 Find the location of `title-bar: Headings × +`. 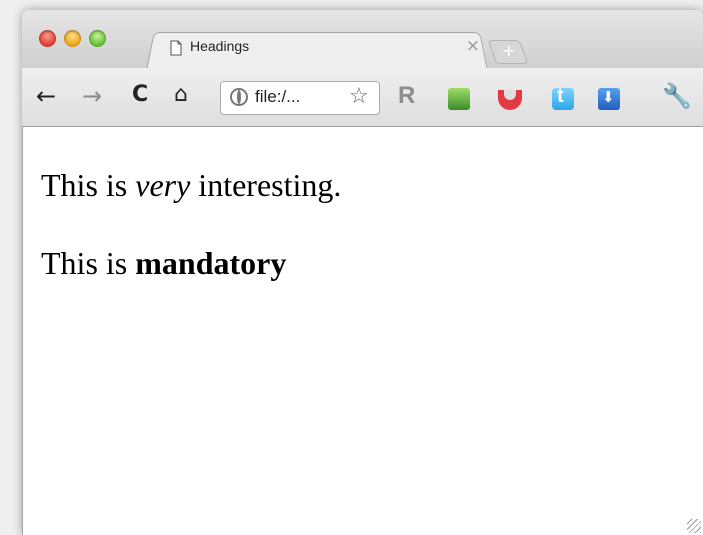

title-bar: Headings × + is located at coordinates (362, 40).